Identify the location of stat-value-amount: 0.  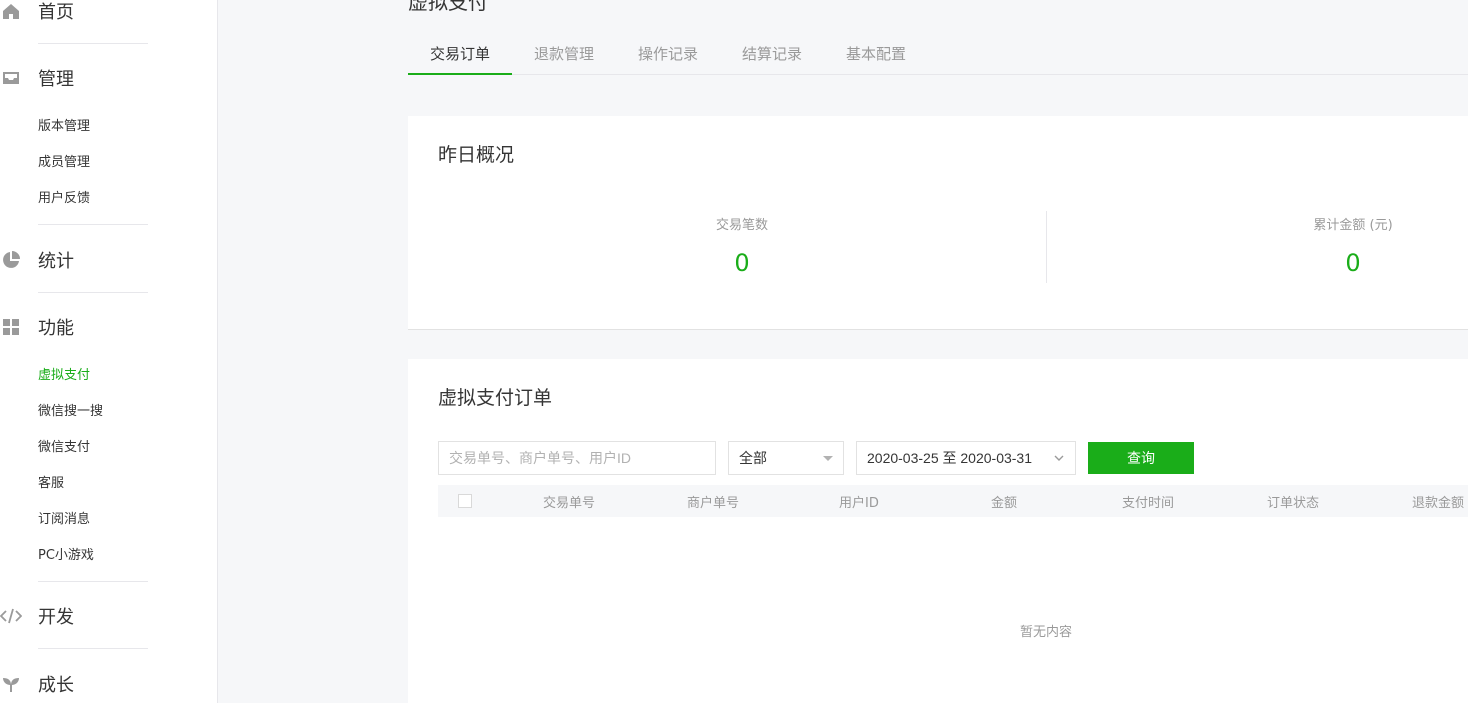
(1353, 263).